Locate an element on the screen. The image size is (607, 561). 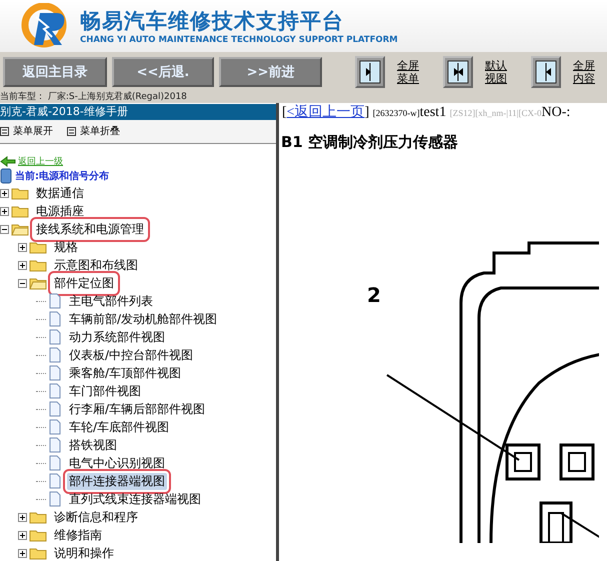
view-link: 全屏菜单 is located at coordinates (411, 72).